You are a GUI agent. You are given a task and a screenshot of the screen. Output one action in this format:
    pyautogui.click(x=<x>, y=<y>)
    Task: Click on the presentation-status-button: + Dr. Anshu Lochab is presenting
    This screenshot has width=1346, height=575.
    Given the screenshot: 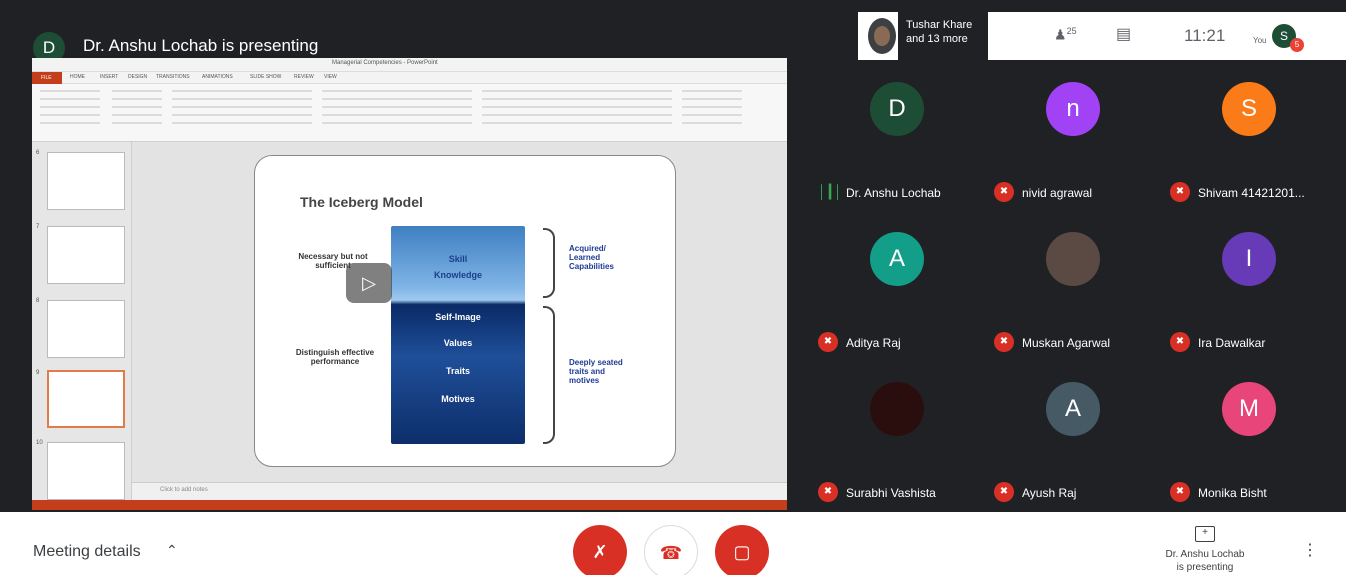 What is the action you would take?
    pyautogui.click(x=1205, y=550)
    